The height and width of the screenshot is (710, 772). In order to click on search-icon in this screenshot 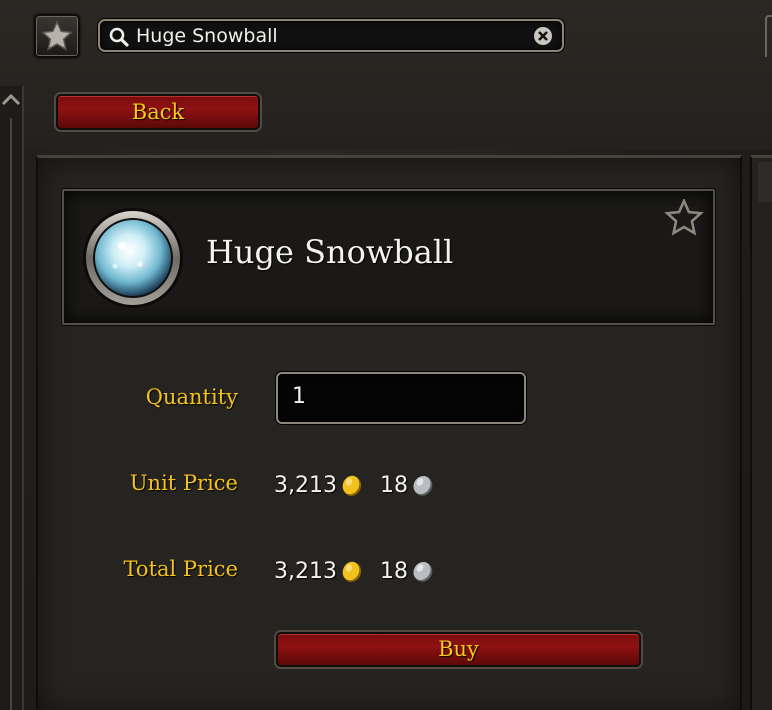, I will do `click(119, 37)`.